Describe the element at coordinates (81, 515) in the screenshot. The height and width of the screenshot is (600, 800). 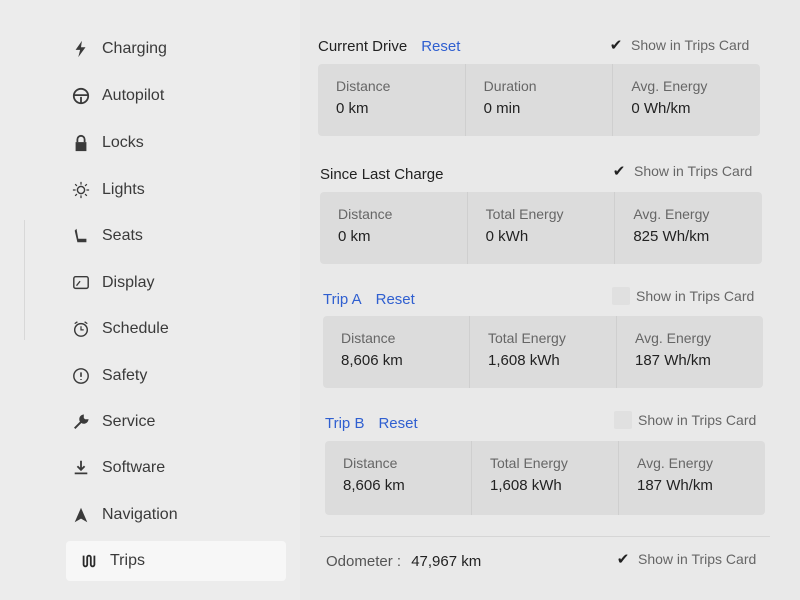
I see `navigation-arrow-icon` at that location.